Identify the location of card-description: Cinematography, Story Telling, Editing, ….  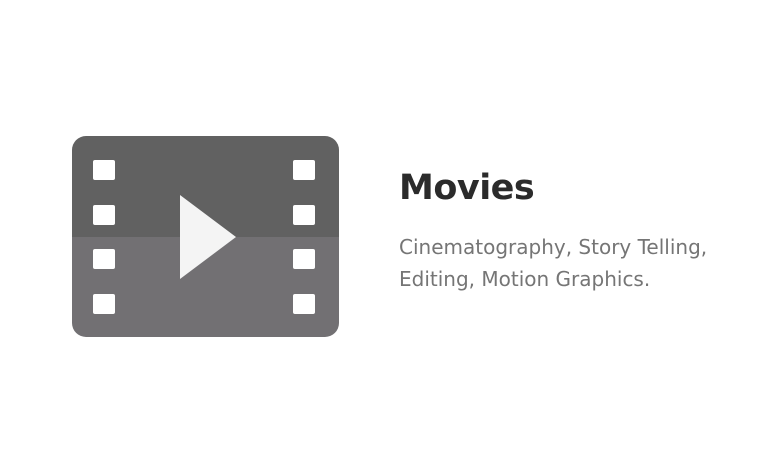
(579, 263).